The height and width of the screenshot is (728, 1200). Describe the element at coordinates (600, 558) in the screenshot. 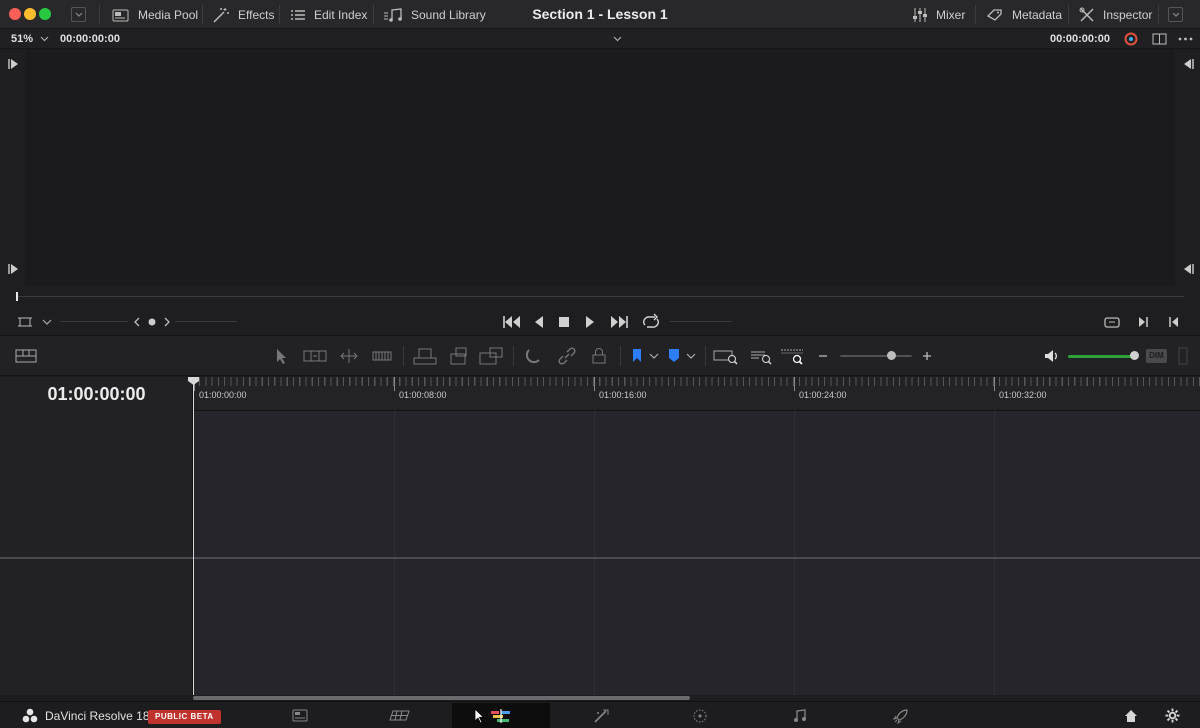

I see `video-audio-divider` at that location.